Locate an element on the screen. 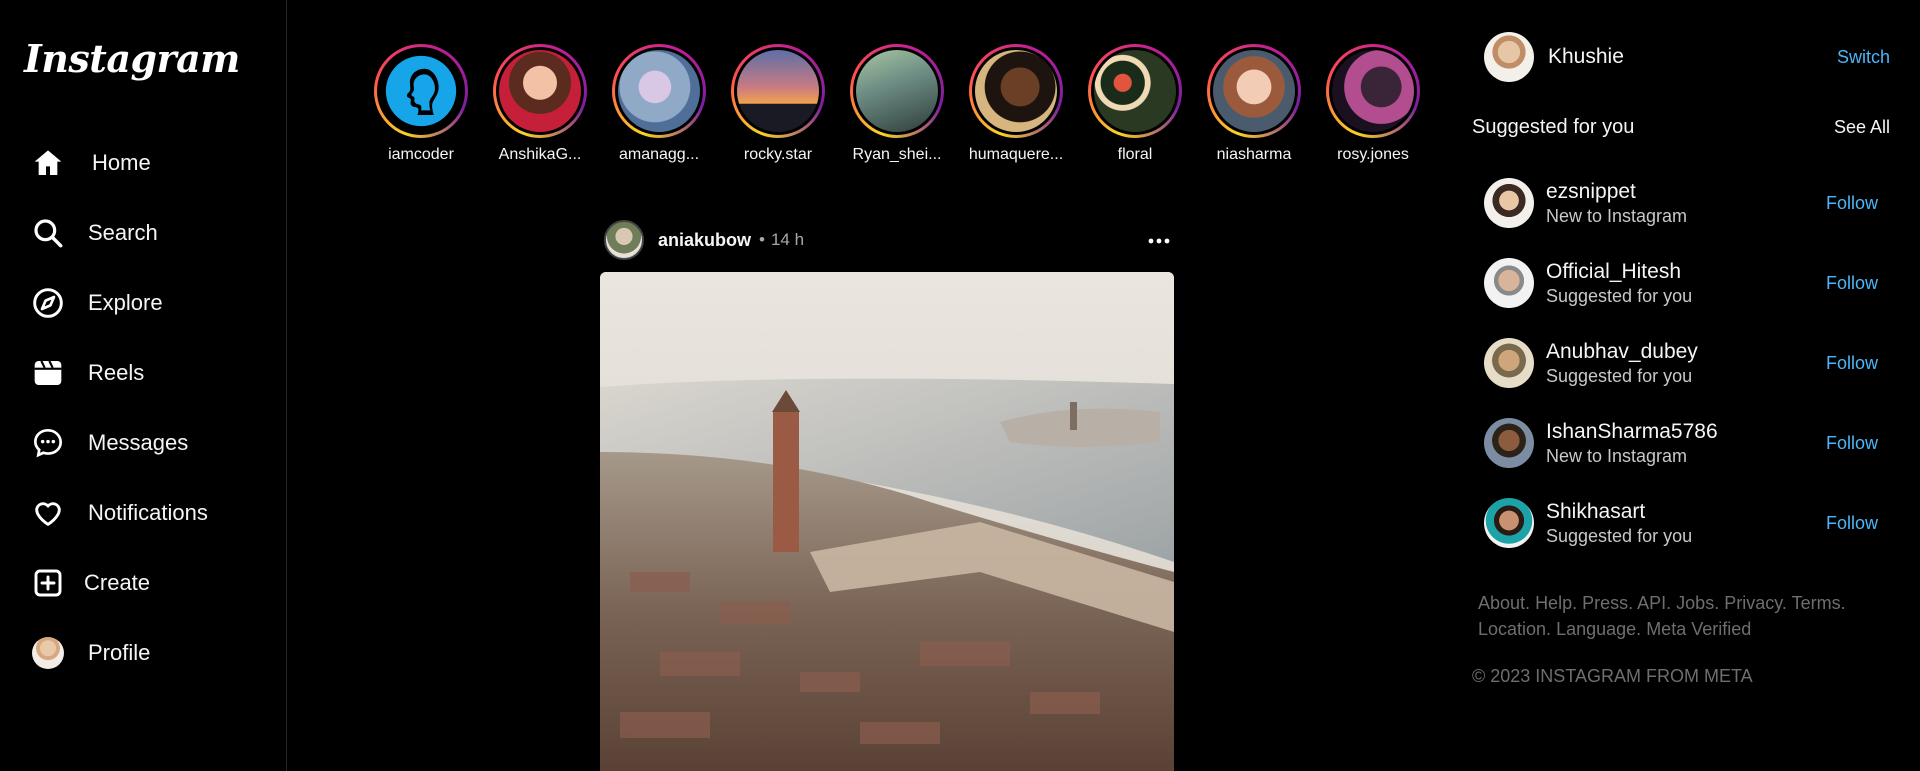  story-item: rosy.jones is located at coordinates (1373, 104).